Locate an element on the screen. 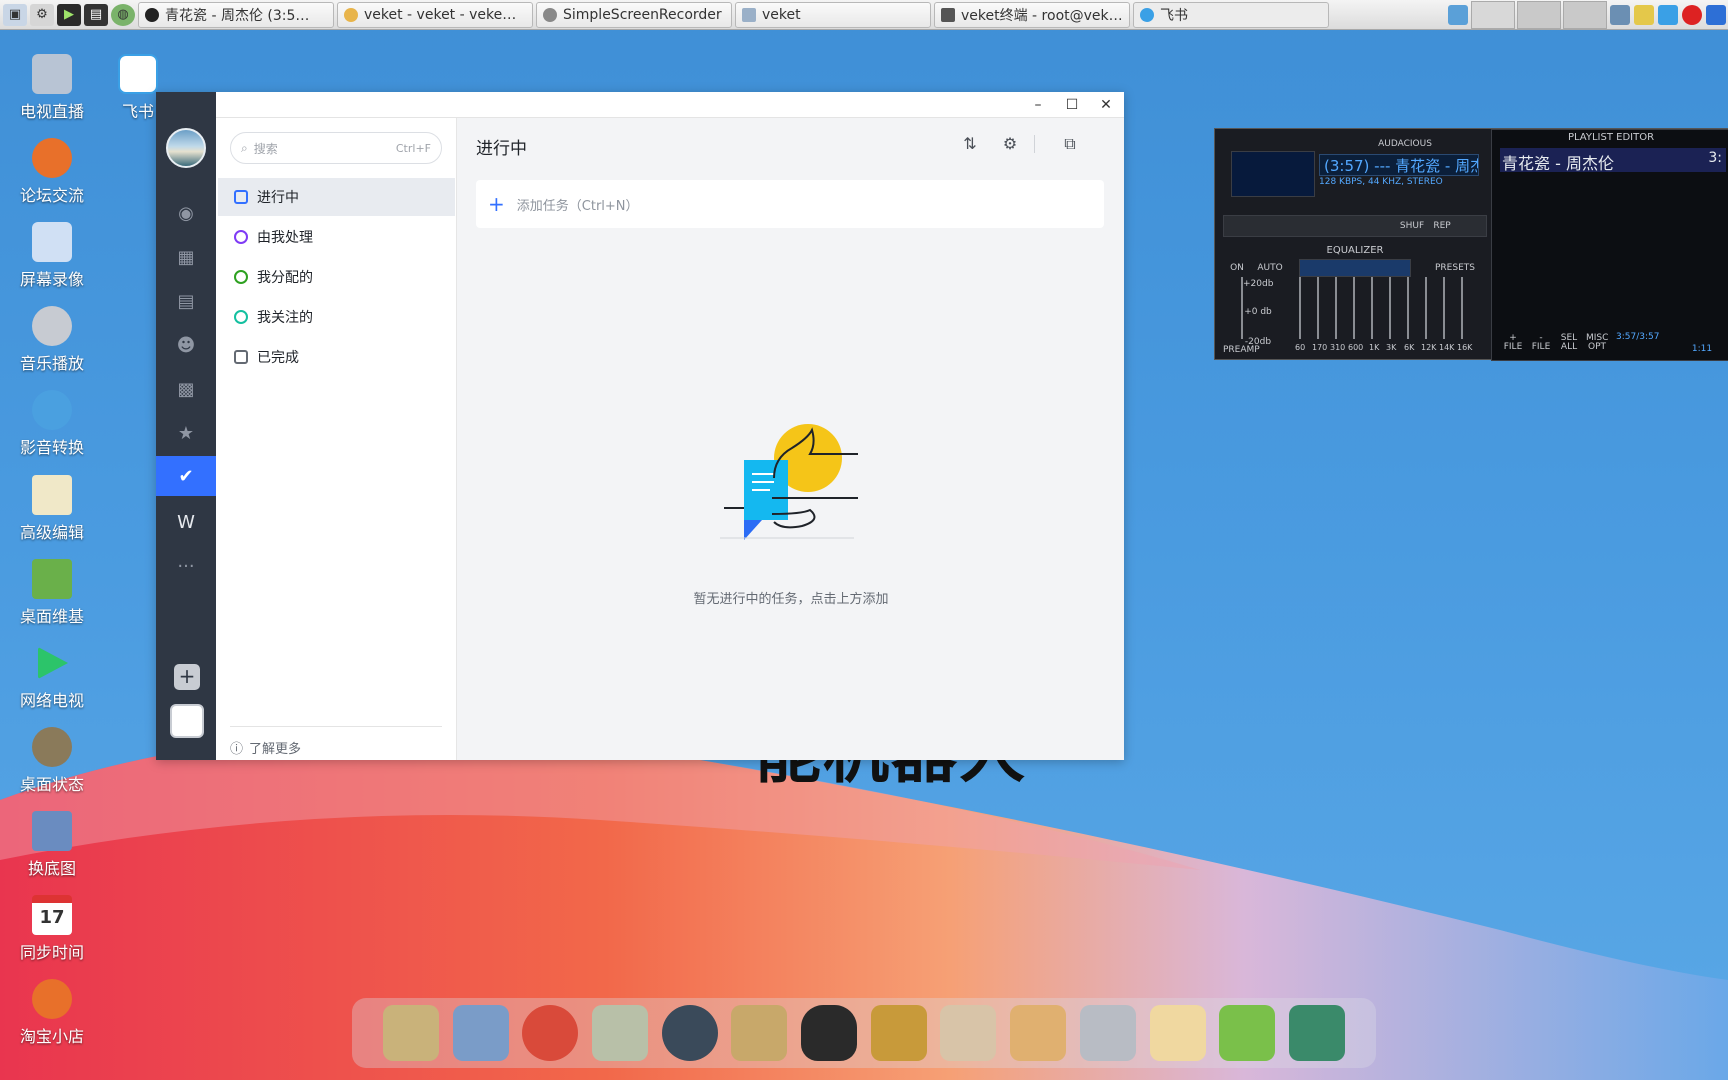 The image size is (1728, 1080). desktop-icon-sync-time: 17 同步时间 is located at coordinates (52, 929).